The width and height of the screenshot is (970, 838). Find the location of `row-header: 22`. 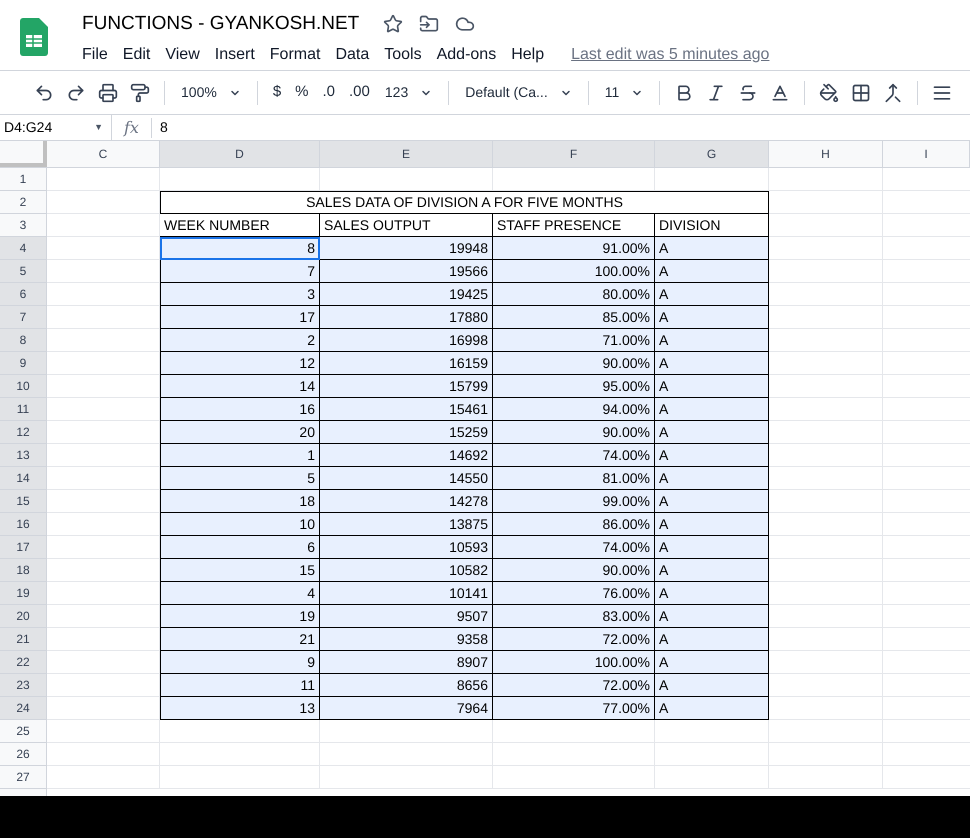

row-header: 22 is located at coordinates (23, 662).